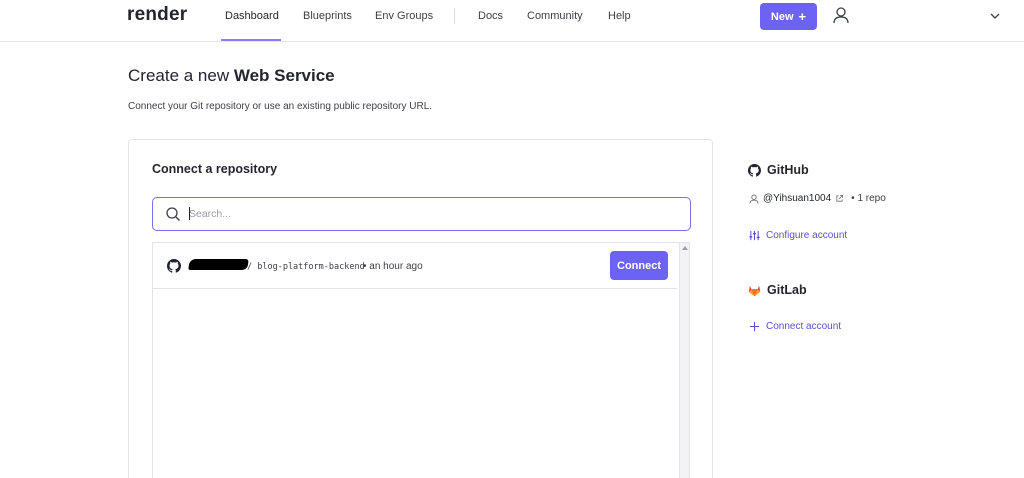  What do you see at coordinates (787, 290) in the screenshot?
I see `gitlab-heading-label: GitLab` at bounding box center [787, 290].